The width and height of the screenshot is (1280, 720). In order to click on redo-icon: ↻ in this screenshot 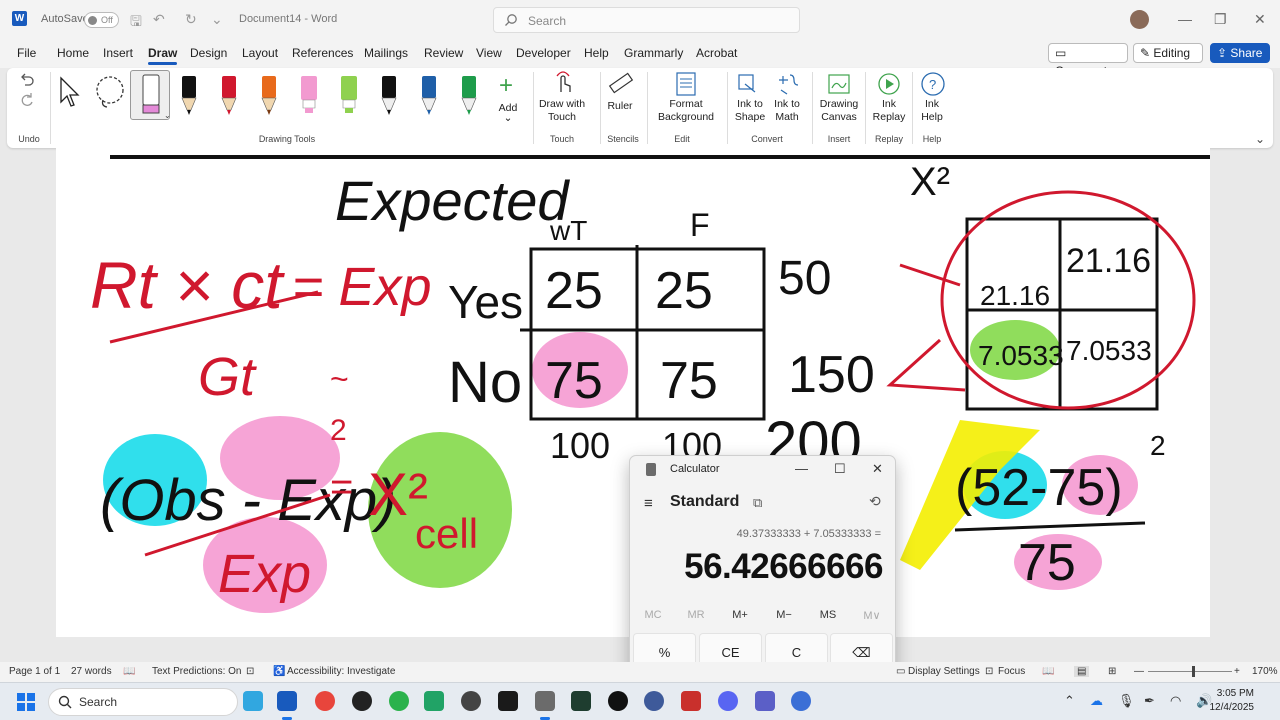, I will do `click(191, 19)`.